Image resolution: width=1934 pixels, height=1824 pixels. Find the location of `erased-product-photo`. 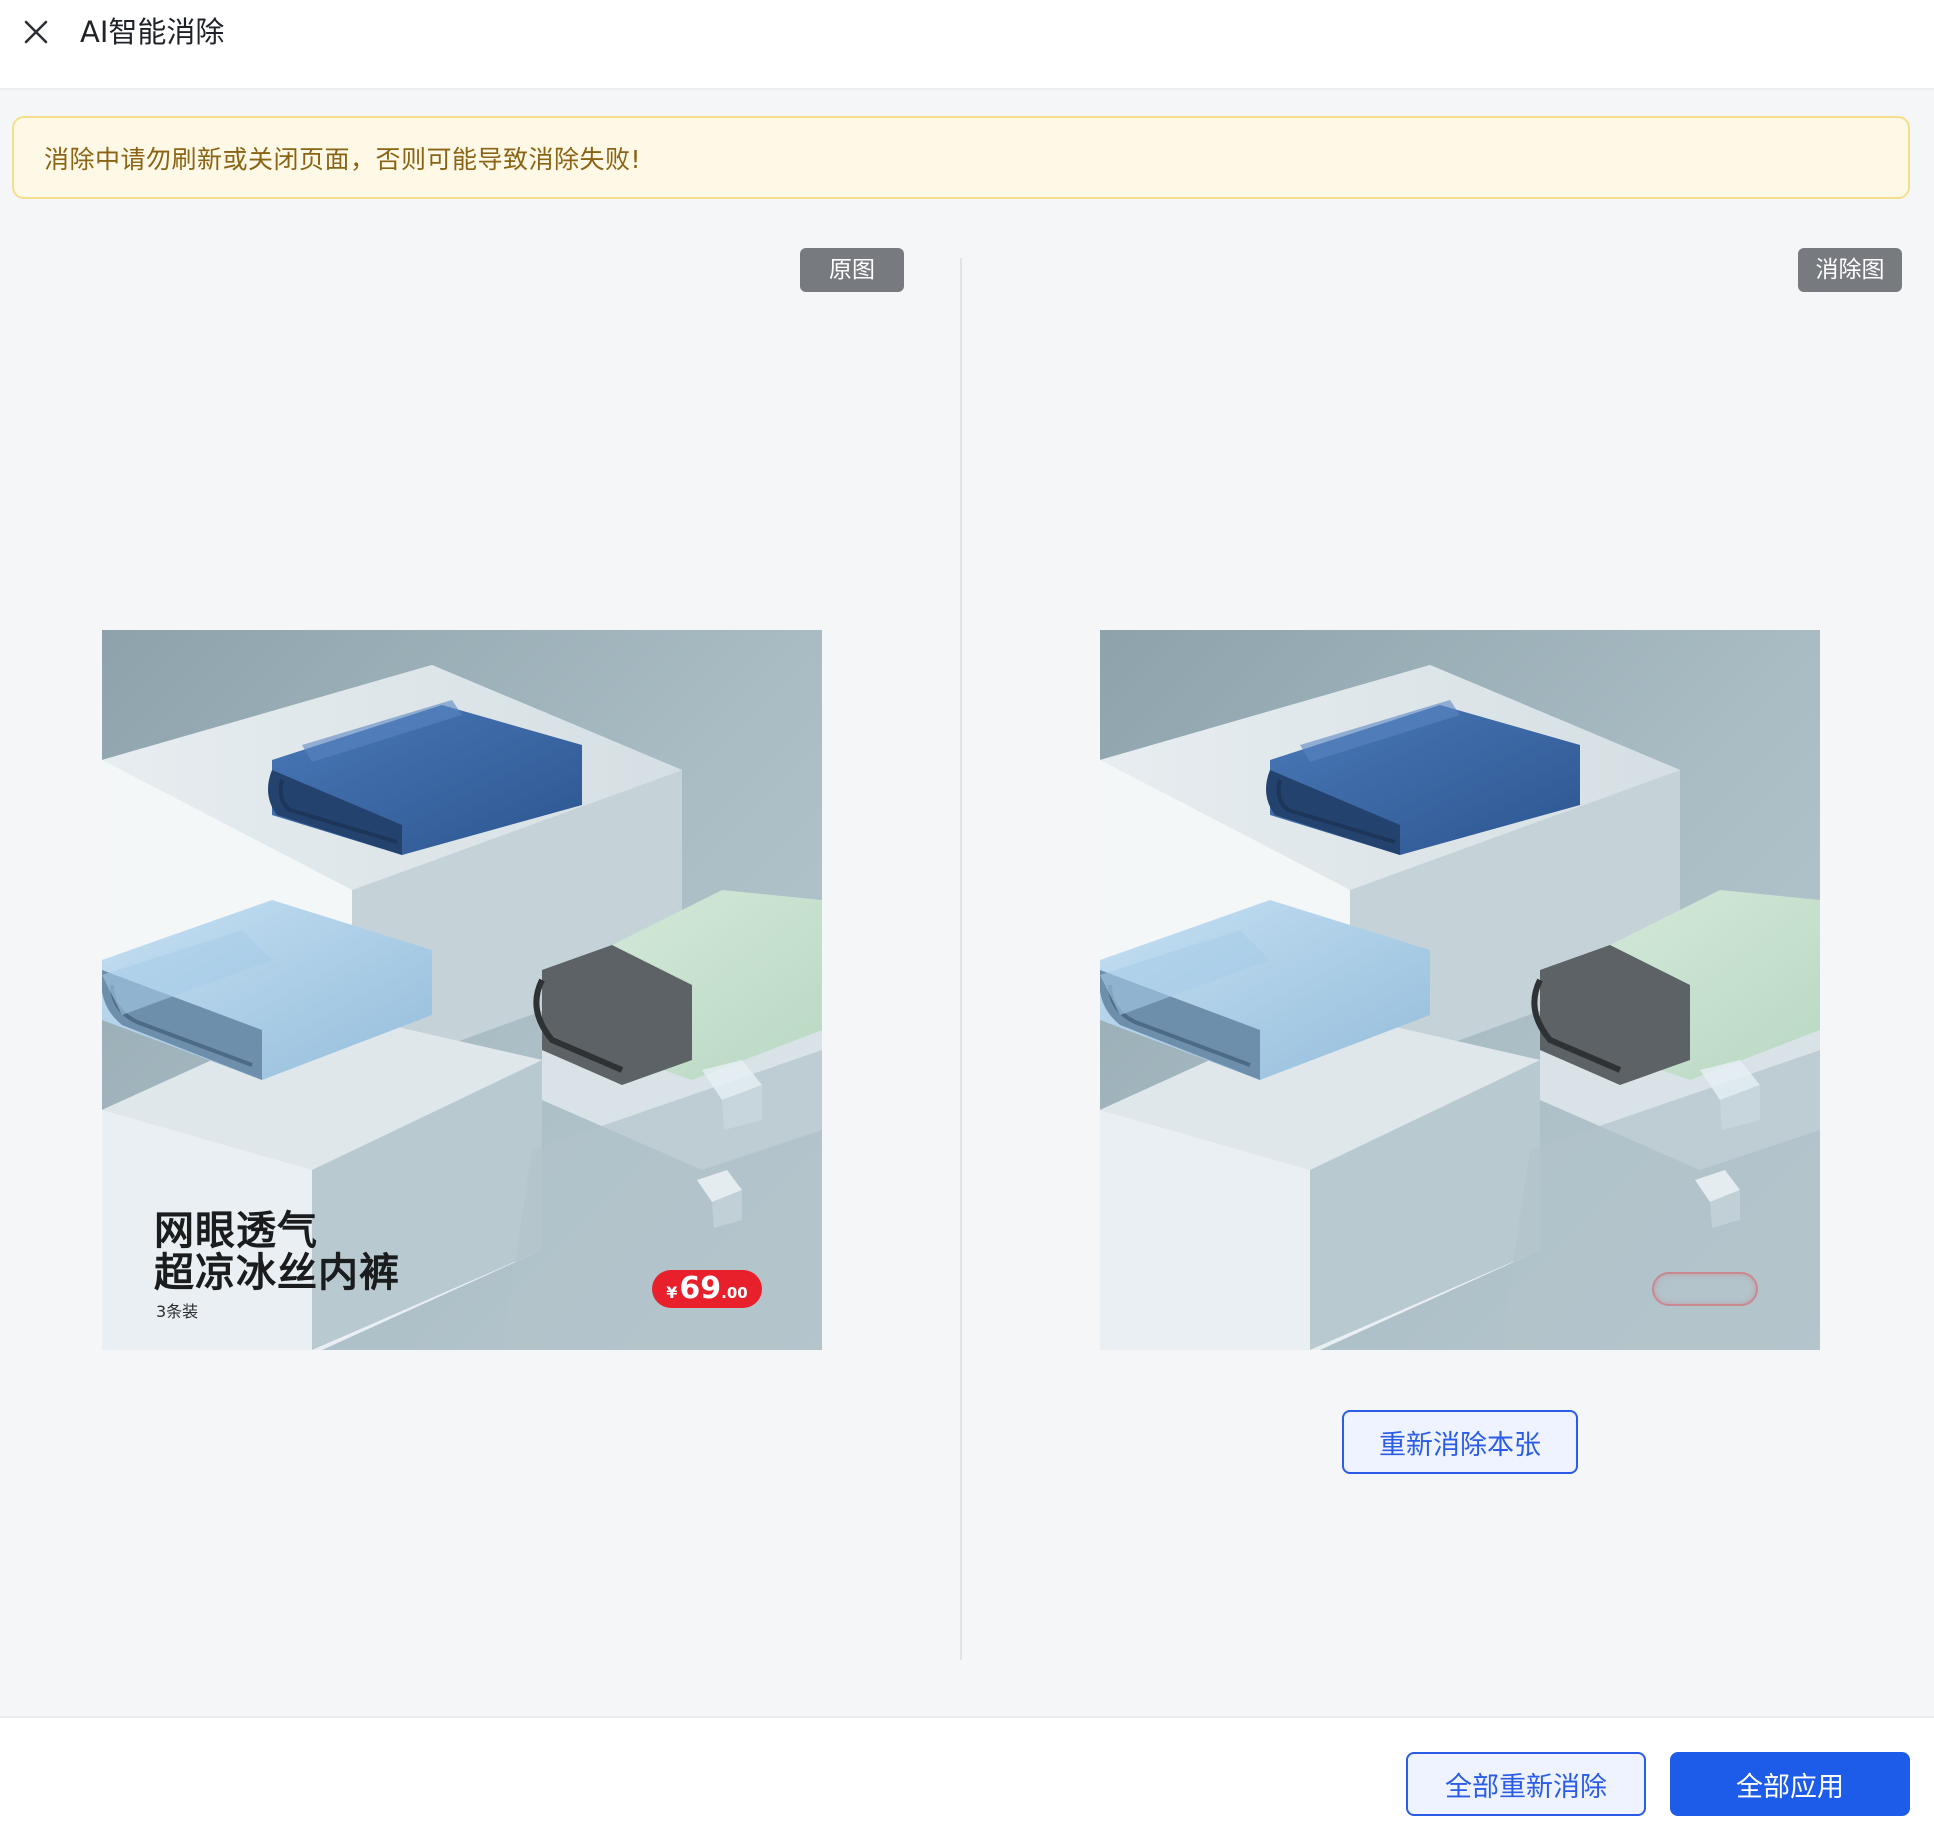

erased-product-photo is located at coordinates (1460, 990).